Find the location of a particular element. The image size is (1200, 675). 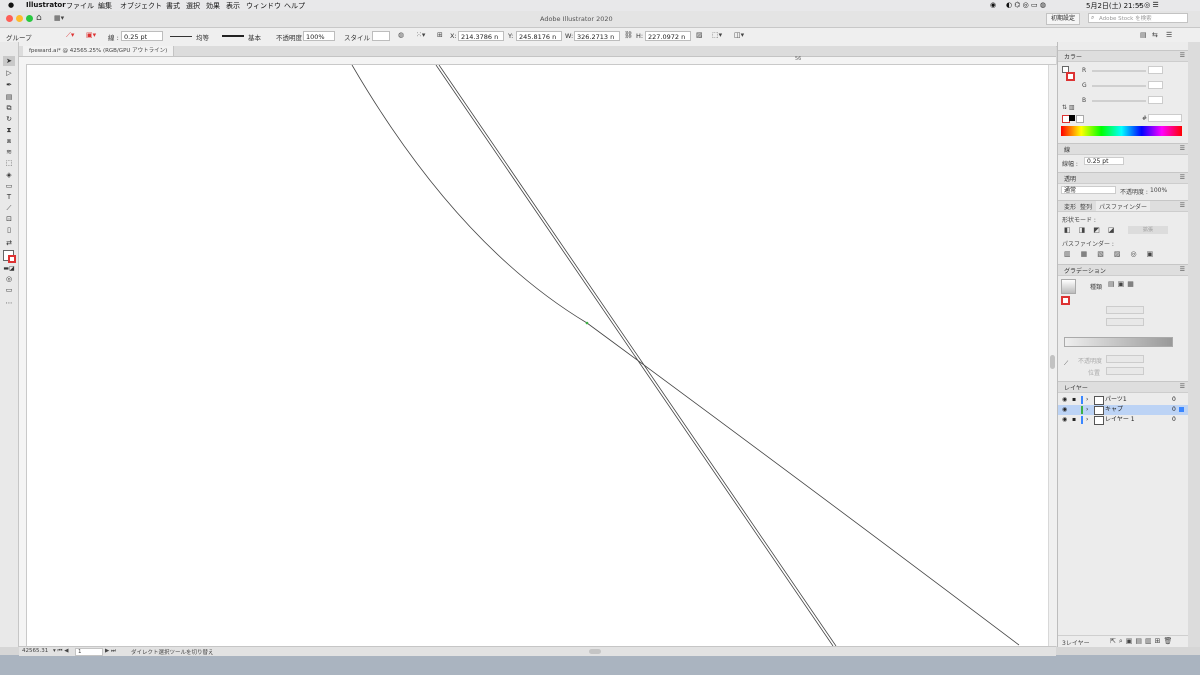

flip-icon: ⇆ is located at coordinates (1155, 35).